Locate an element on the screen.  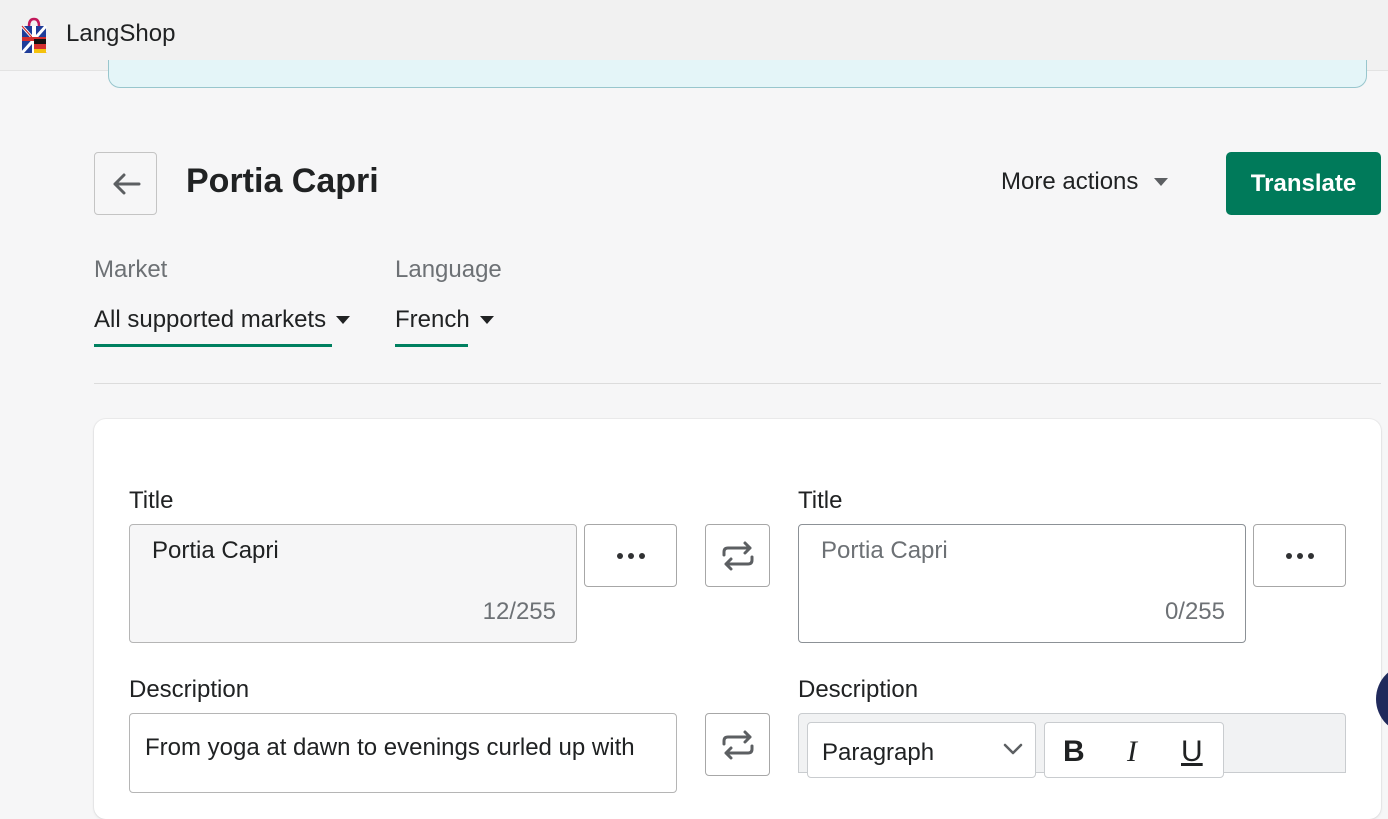
translate-button: Translate is located at coordinates (1303, 183).